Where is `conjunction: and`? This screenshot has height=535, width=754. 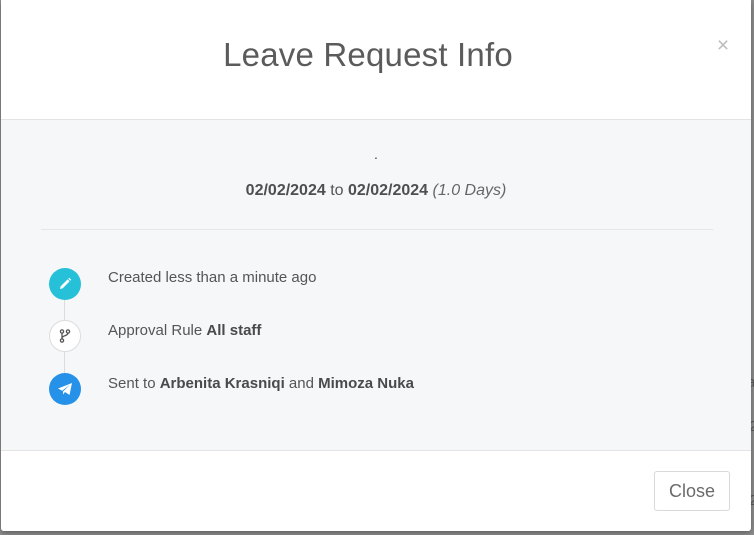
conjunction: and is located at coordinates (301, 383).